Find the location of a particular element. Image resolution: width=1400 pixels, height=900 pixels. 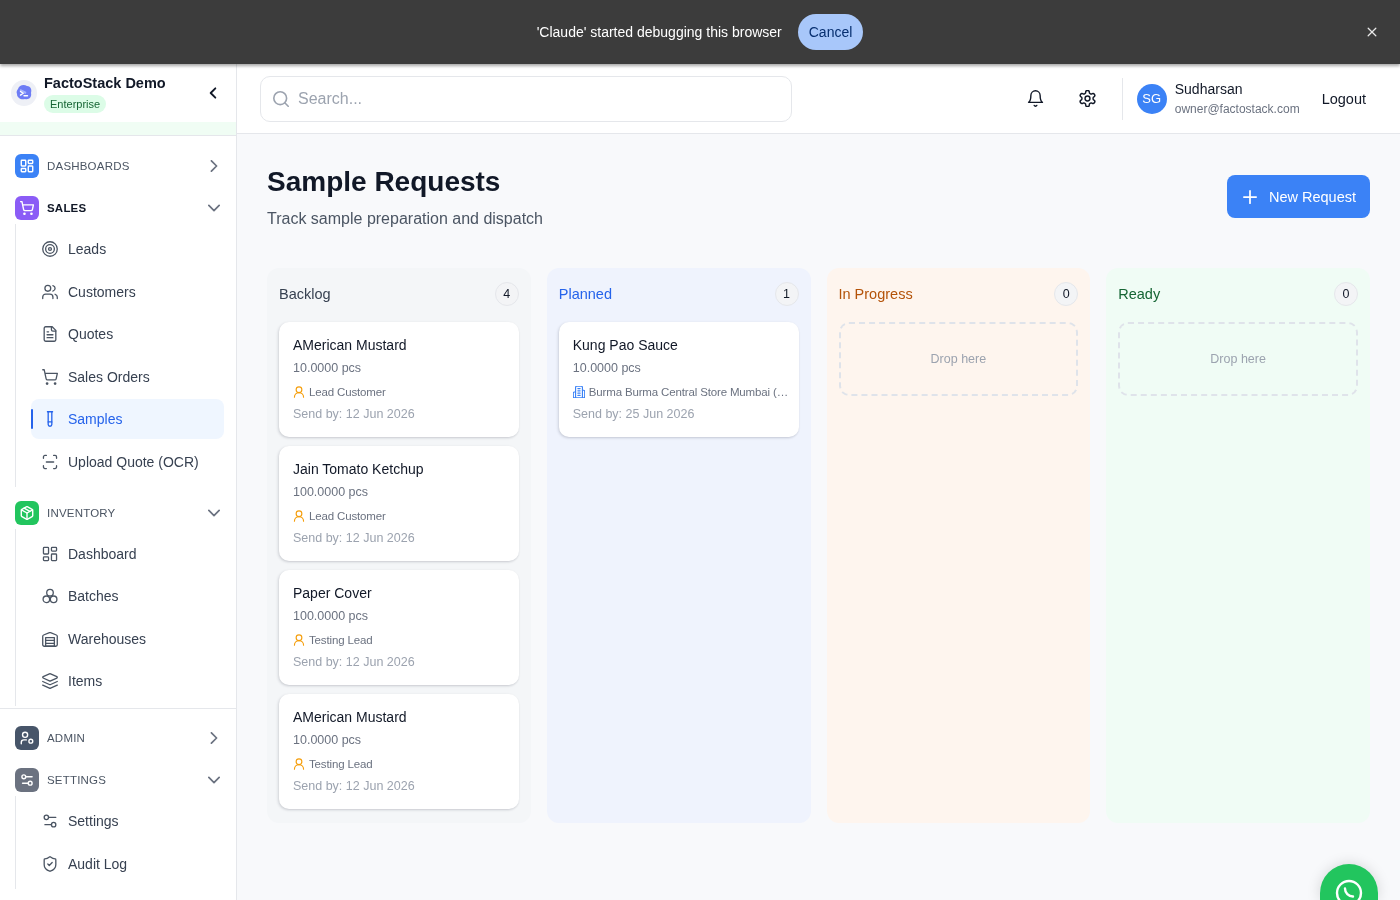

nav-item: Audit Log is located at coordinates (127, 863).